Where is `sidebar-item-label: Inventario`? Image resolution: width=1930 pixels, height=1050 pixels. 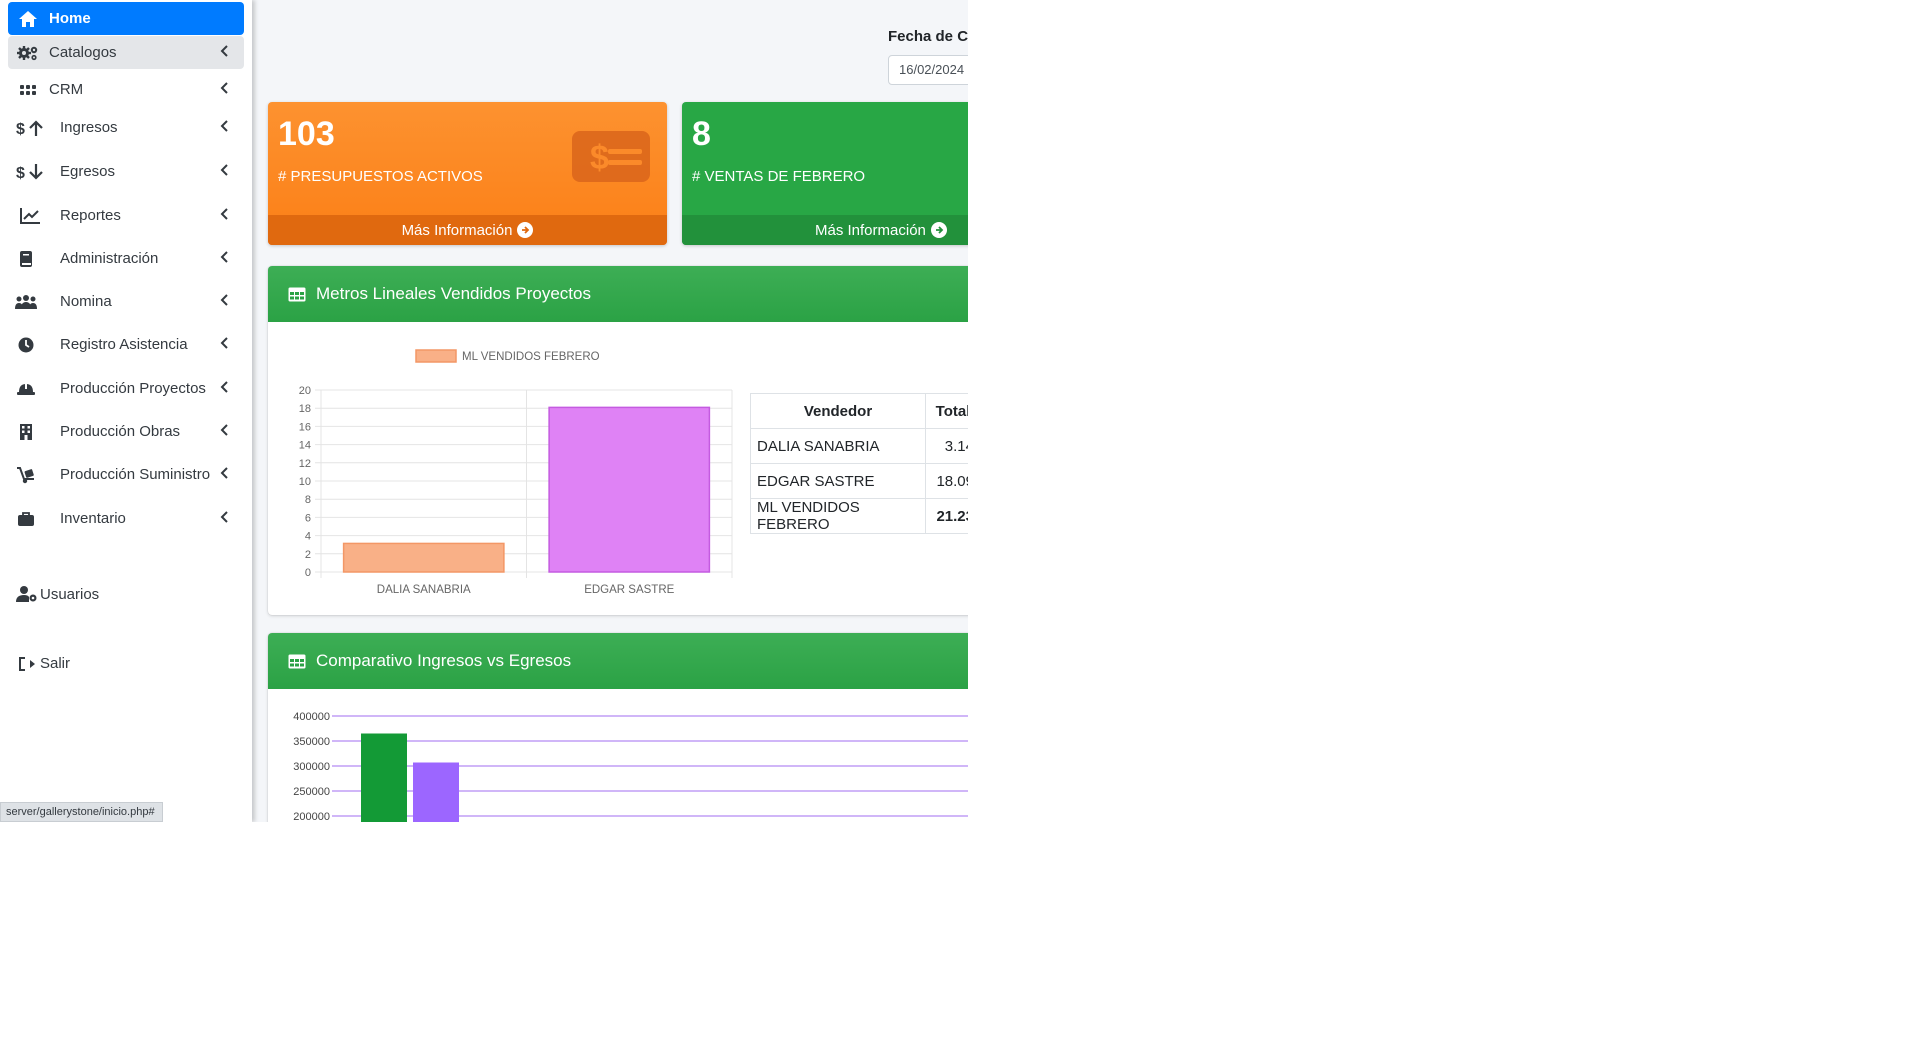
sidebar-item-label: Inventario is located at coordinates (93, 518).